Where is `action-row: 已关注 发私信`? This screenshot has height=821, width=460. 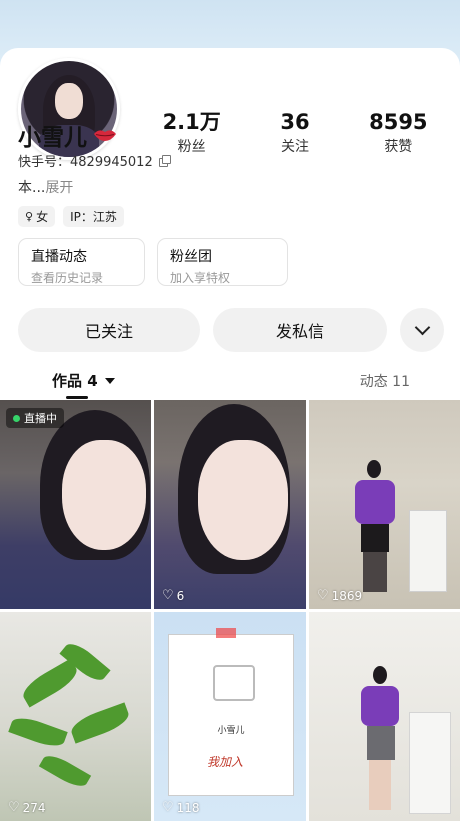
action-row: 已关注 发私信 is located at coordinates (231, 330).